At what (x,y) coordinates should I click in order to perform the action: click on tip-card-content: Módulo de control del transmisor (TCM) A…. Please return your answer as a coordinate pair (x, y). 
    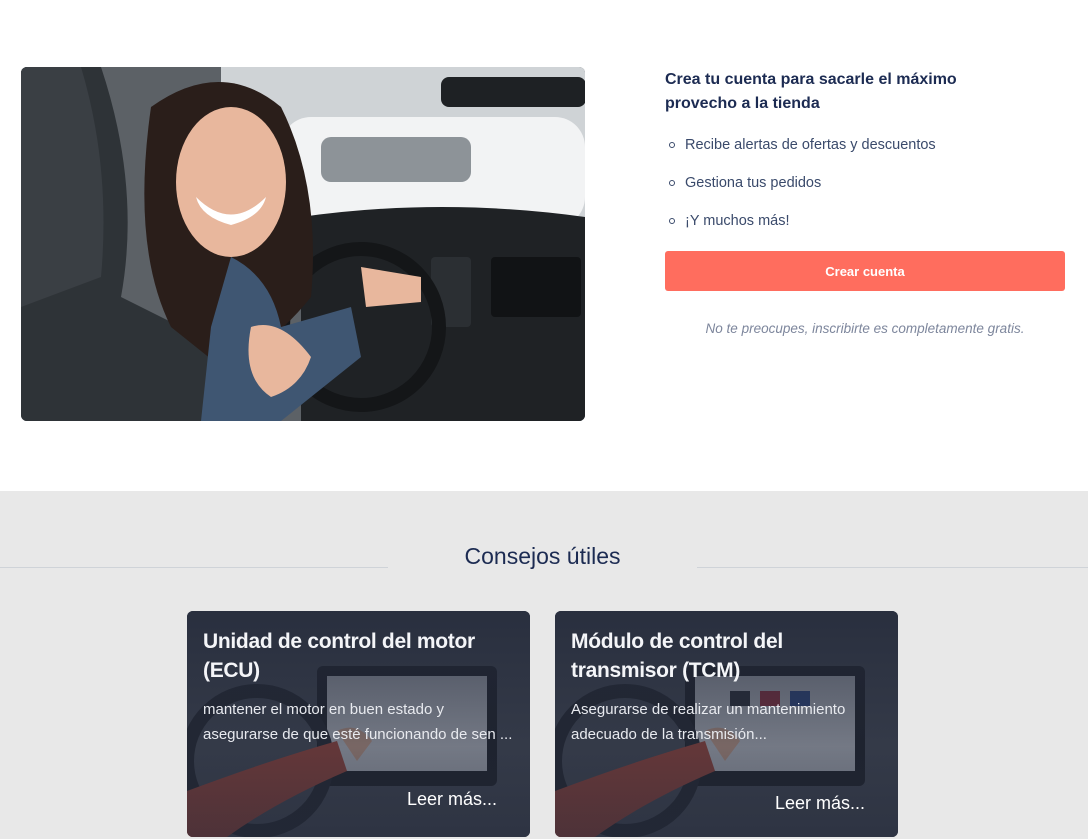
    Looking at the image, I should click on (727, 732).